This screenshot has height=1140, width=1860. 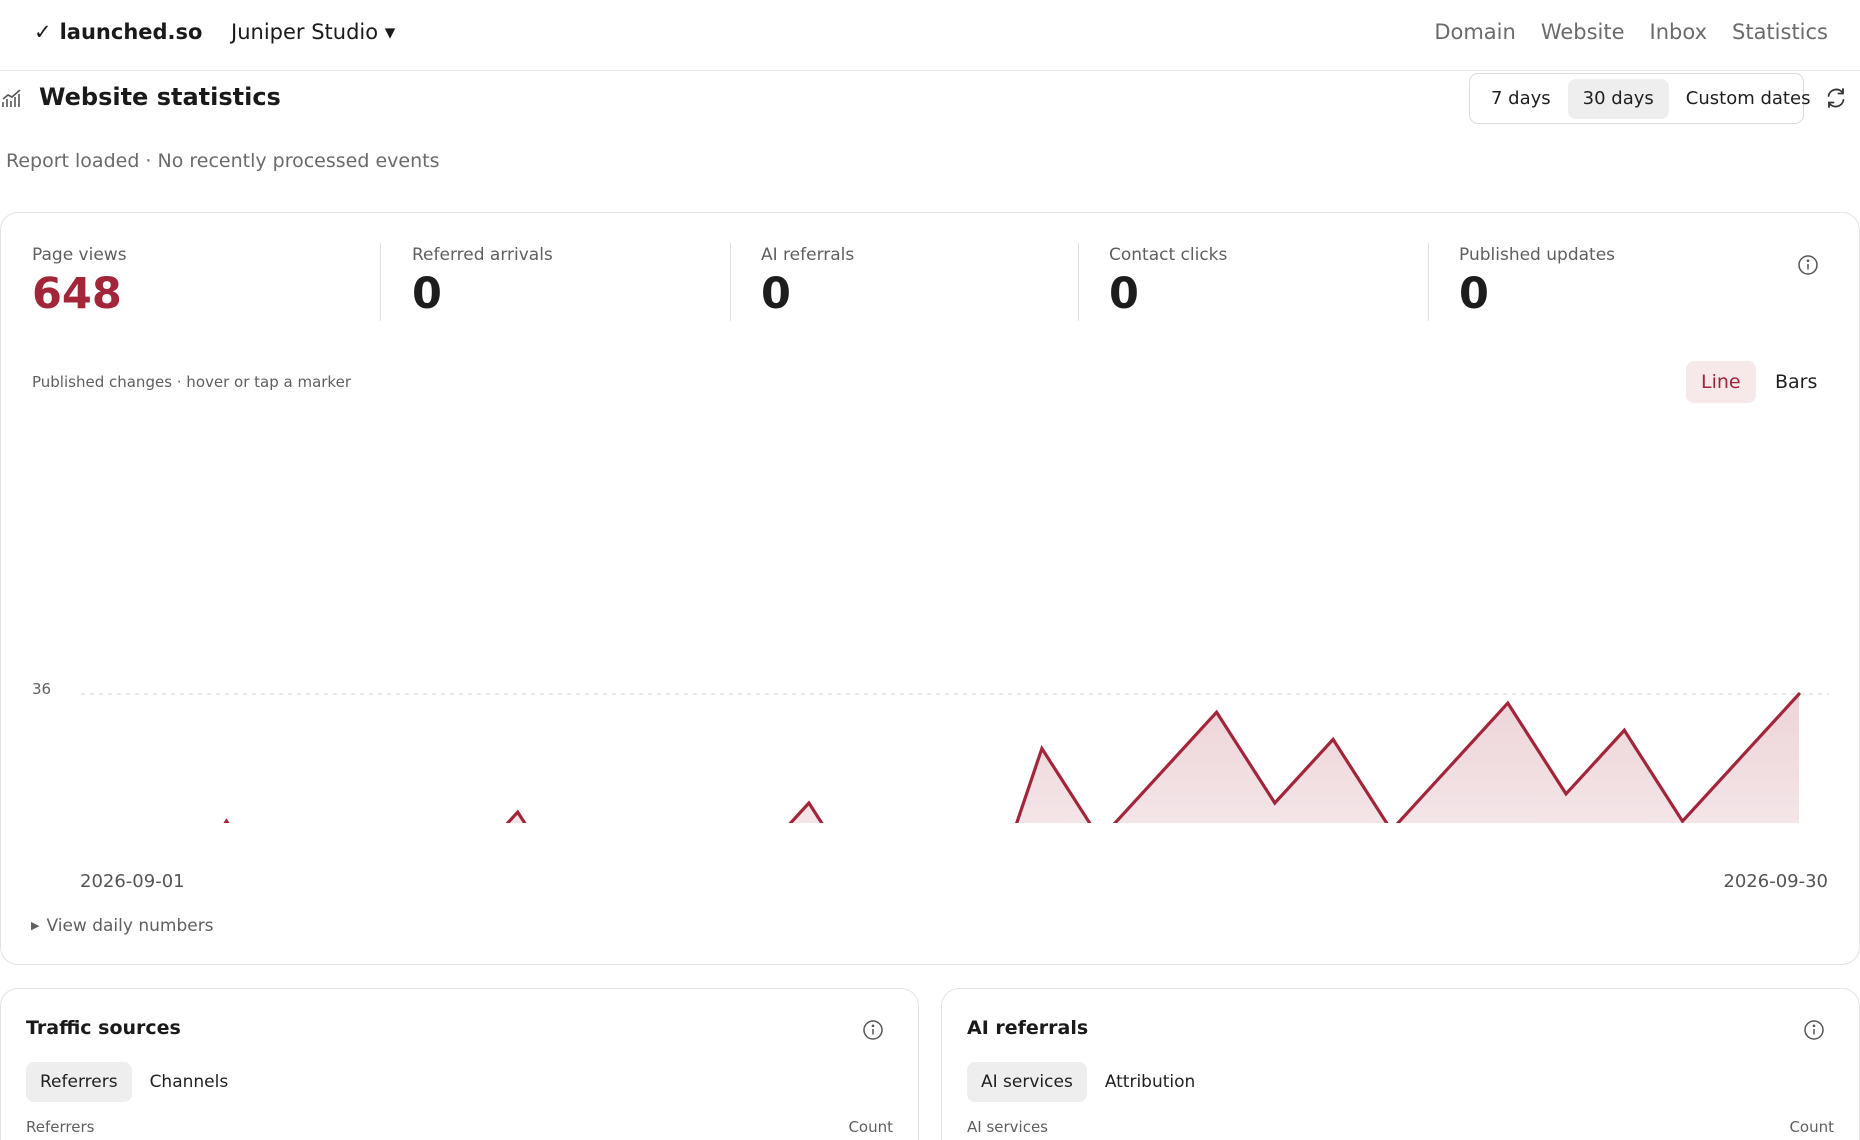 What do you see at coordinates (1775, 881) in the screenshot?
I see `x-axis-end-label: 2026-09-30` at bounding box center [1775, 881].